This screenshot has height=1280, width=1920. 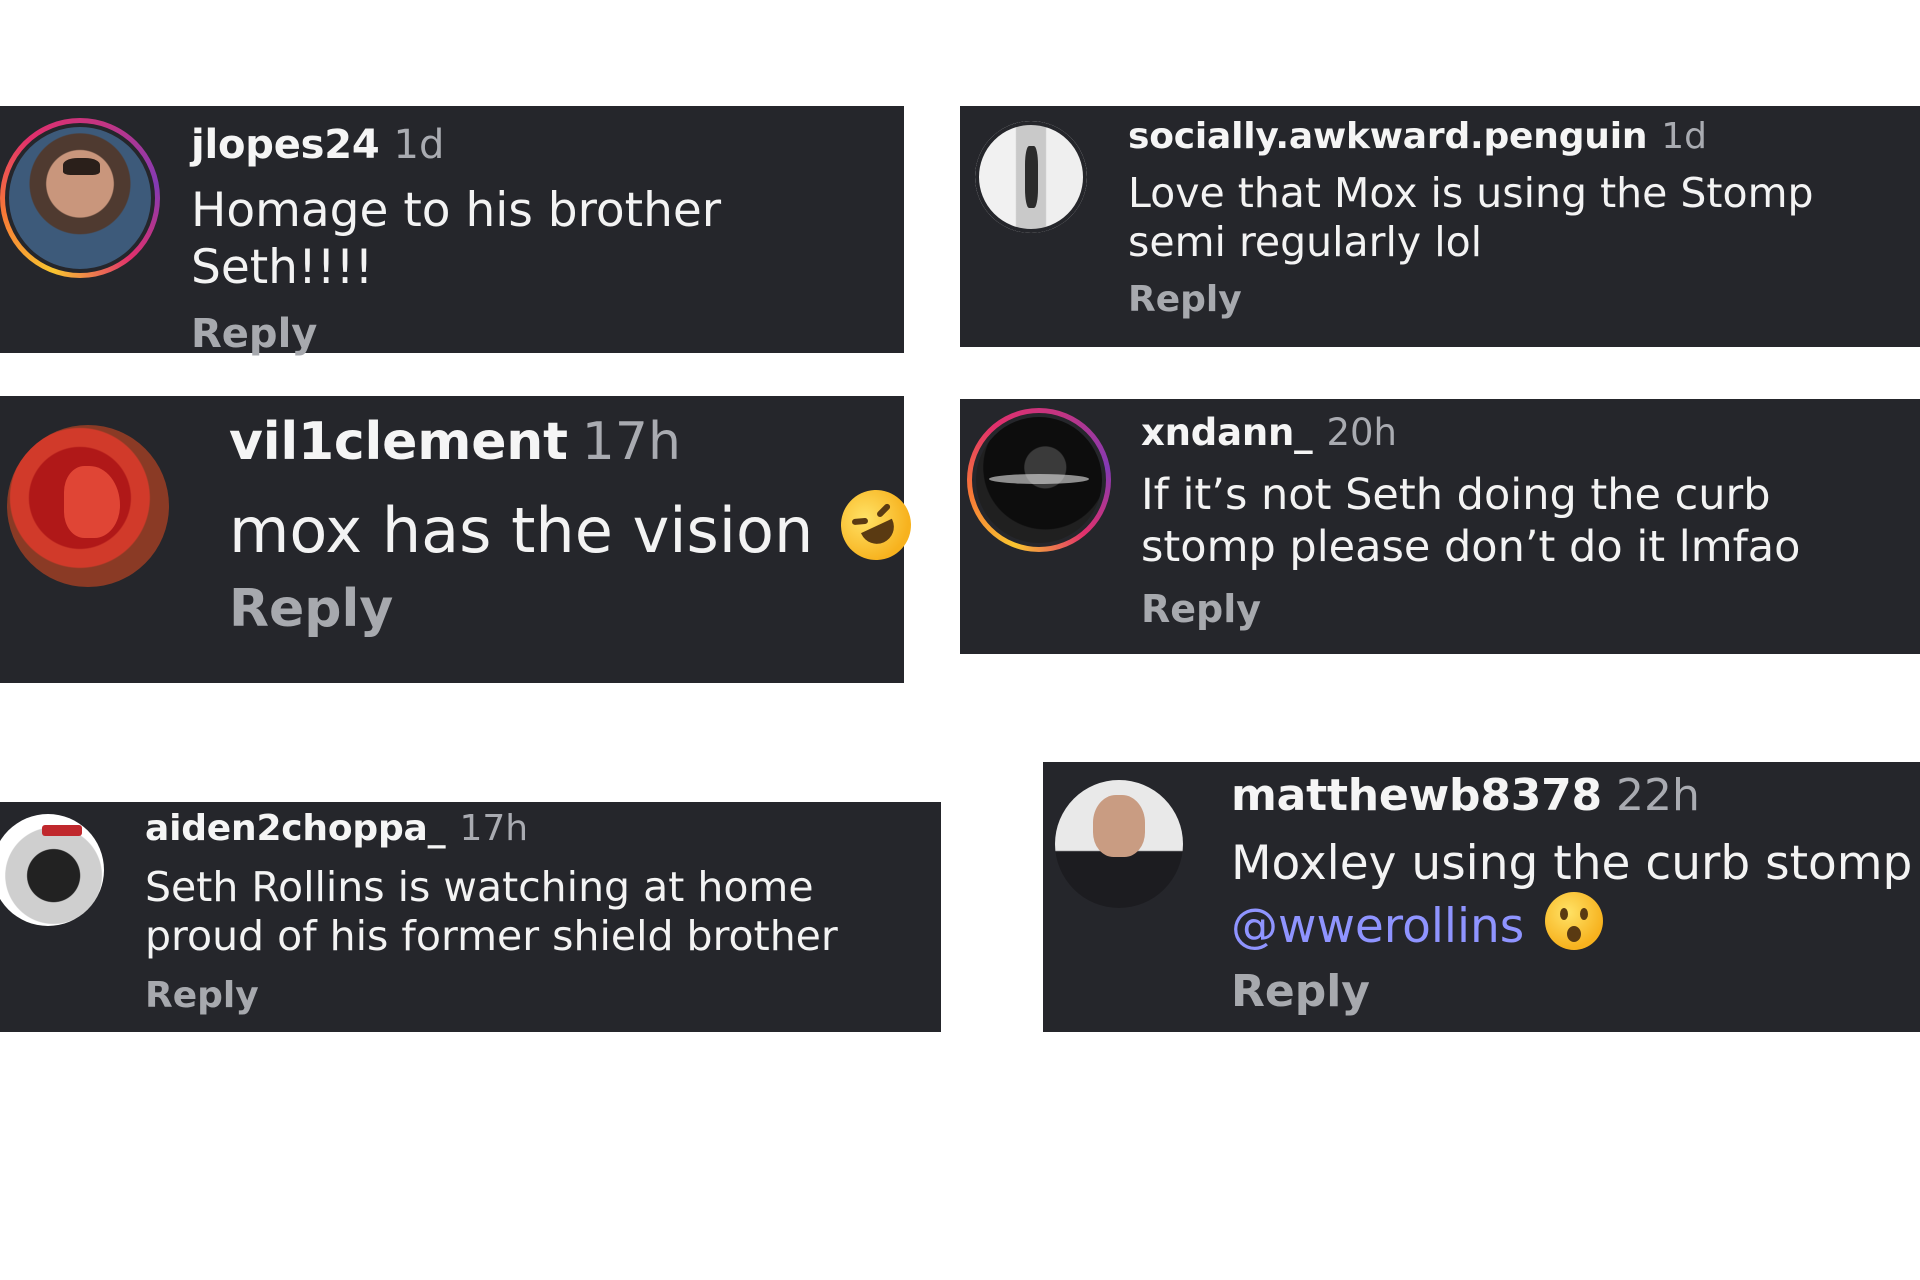 What do you see at coordinates (1361, 432) in the screenshot?
I see `timestamp: 20h` at bounding box center [1361, 432].